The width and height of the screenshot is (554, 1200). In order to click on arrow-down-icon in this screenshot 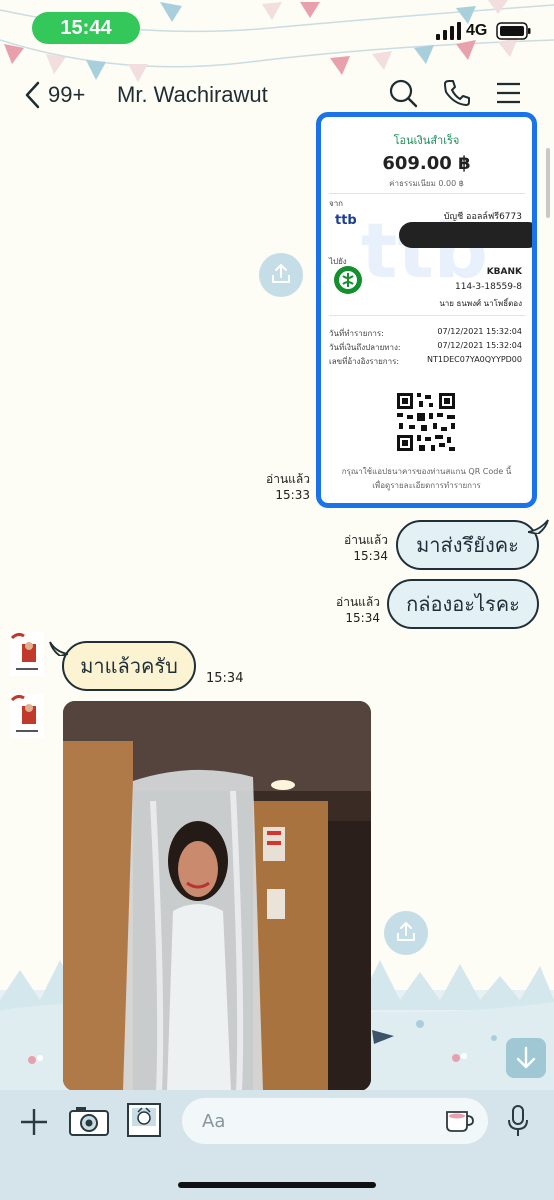, I will do `click(526, 1057)`.